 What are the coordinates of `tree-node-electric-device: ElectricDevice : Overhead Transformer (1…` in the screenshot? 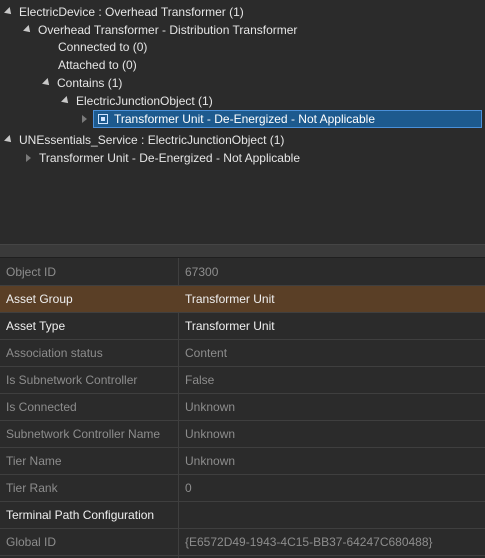 It's located at (124, 12).